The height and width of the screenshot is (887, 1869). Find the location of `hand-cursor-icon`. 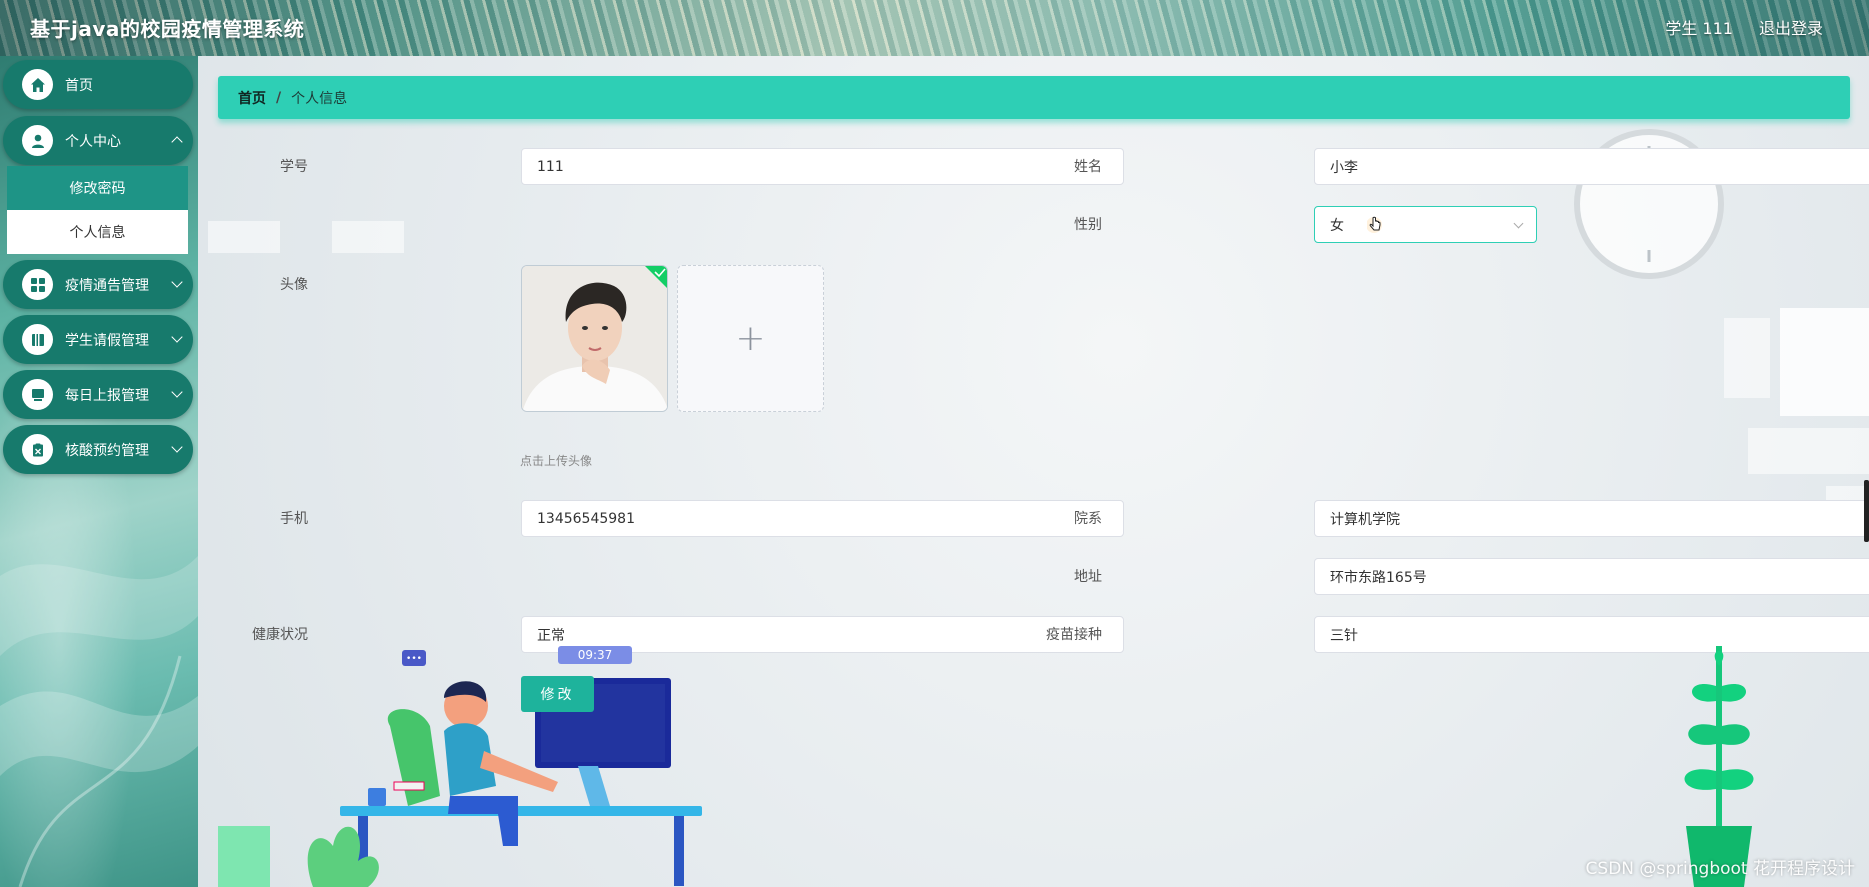

hand-cursor-icon is located at coordinates (1374, 224).